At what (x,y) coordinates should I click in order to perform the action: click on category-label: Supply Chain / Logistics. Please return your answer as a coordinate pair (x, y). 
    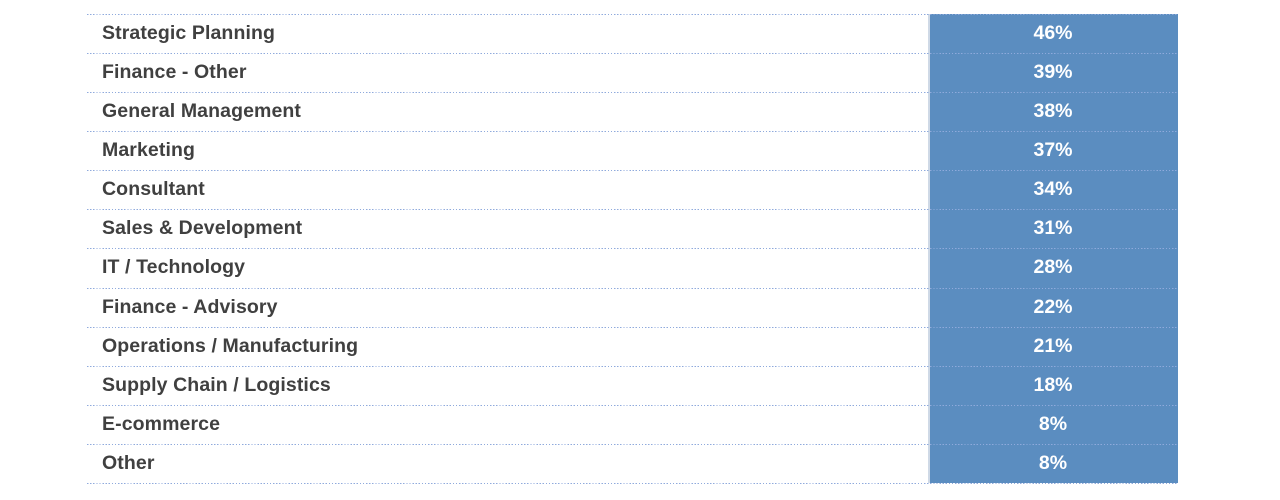
    Looking at the image, I should click on (216, 384).